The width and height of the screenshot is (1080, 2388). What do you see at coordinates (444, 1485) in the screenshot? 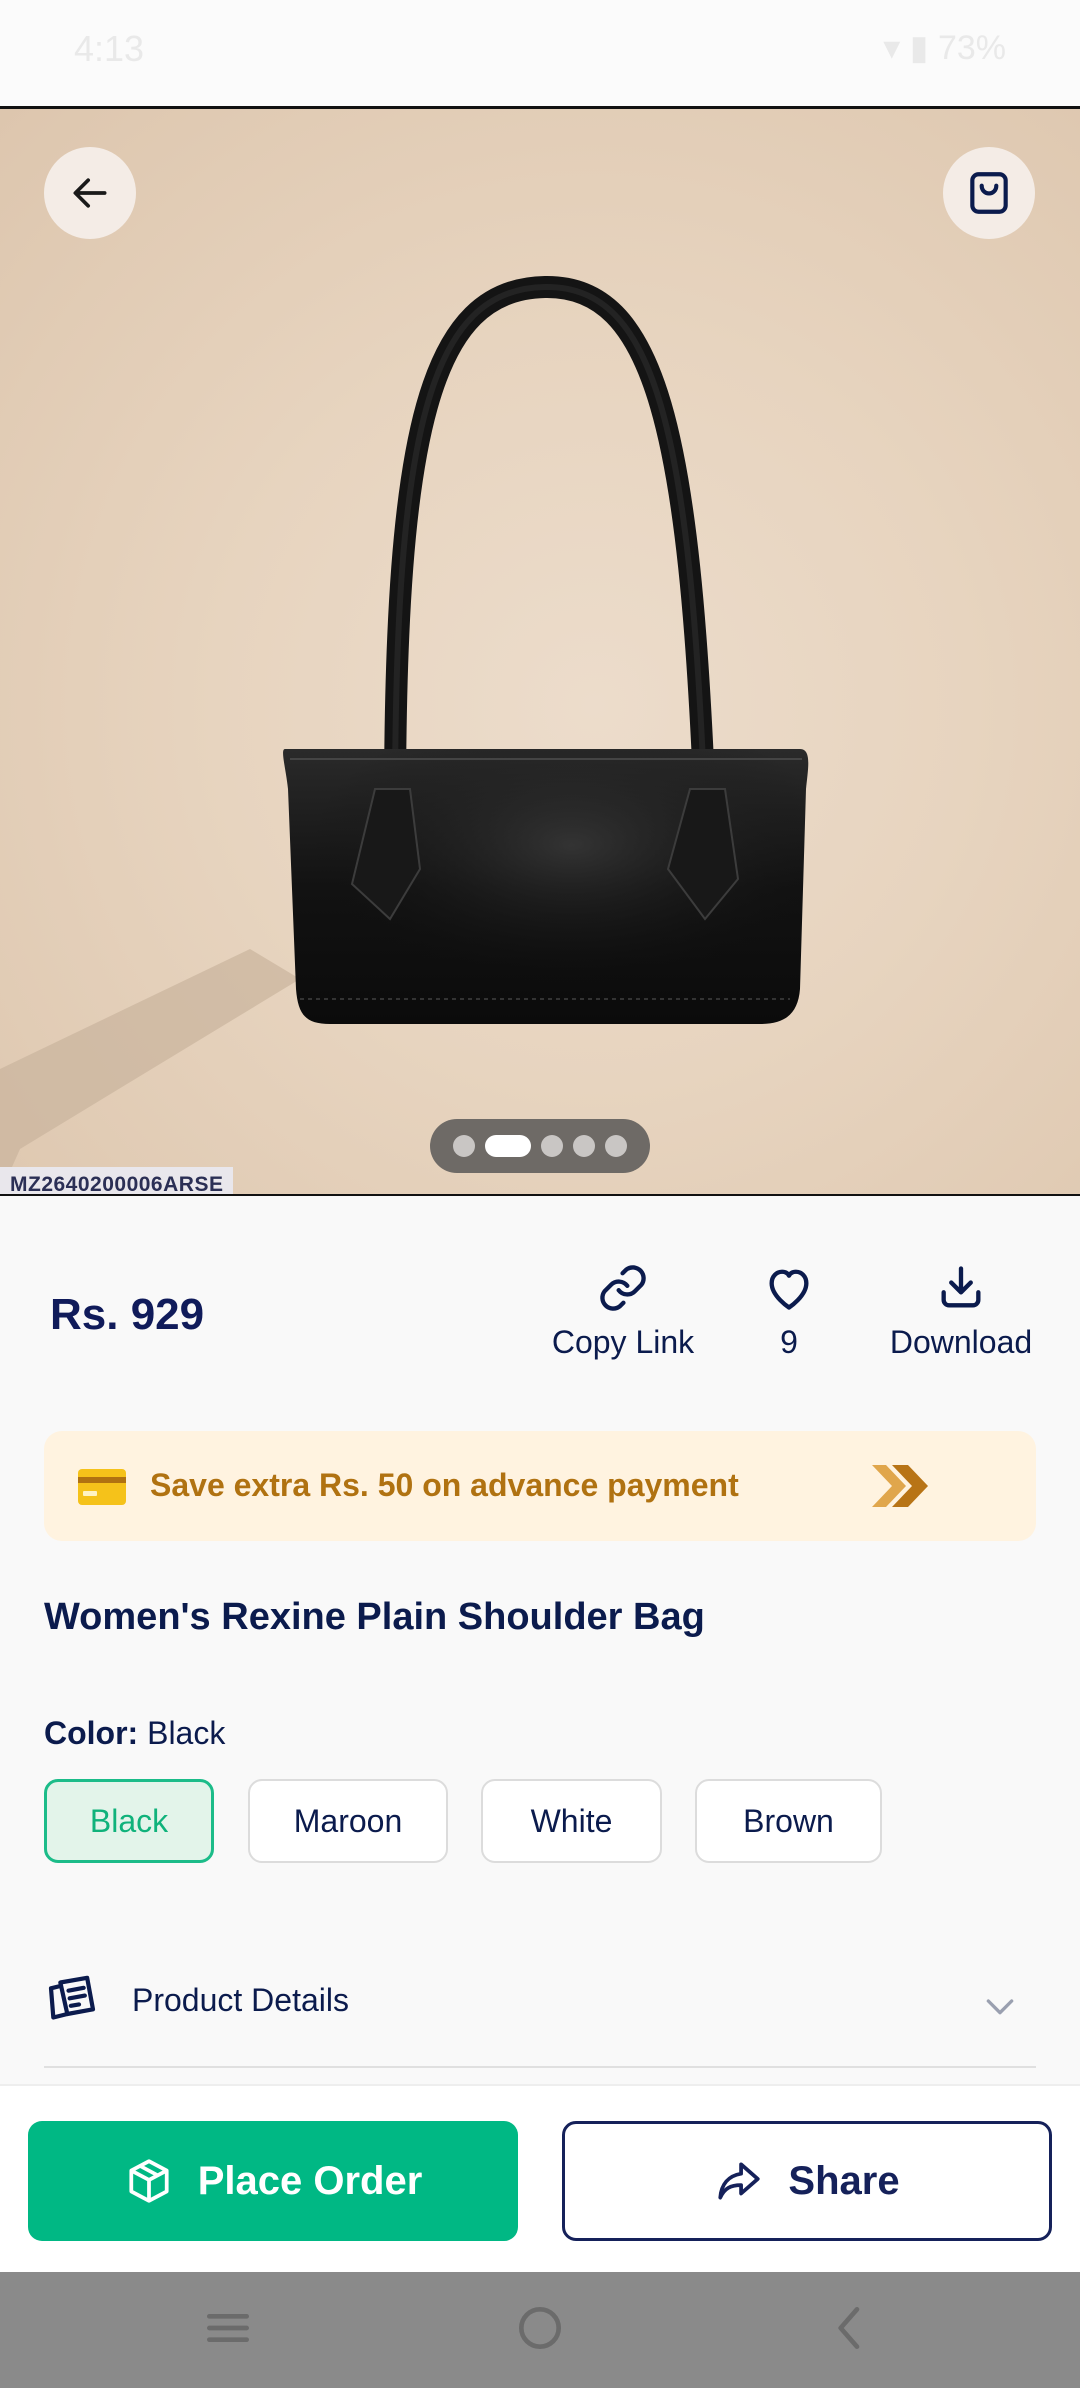
I see `promo-text: Save extra Rs. 50 on advance payment` at bounding box center [444, 1485].